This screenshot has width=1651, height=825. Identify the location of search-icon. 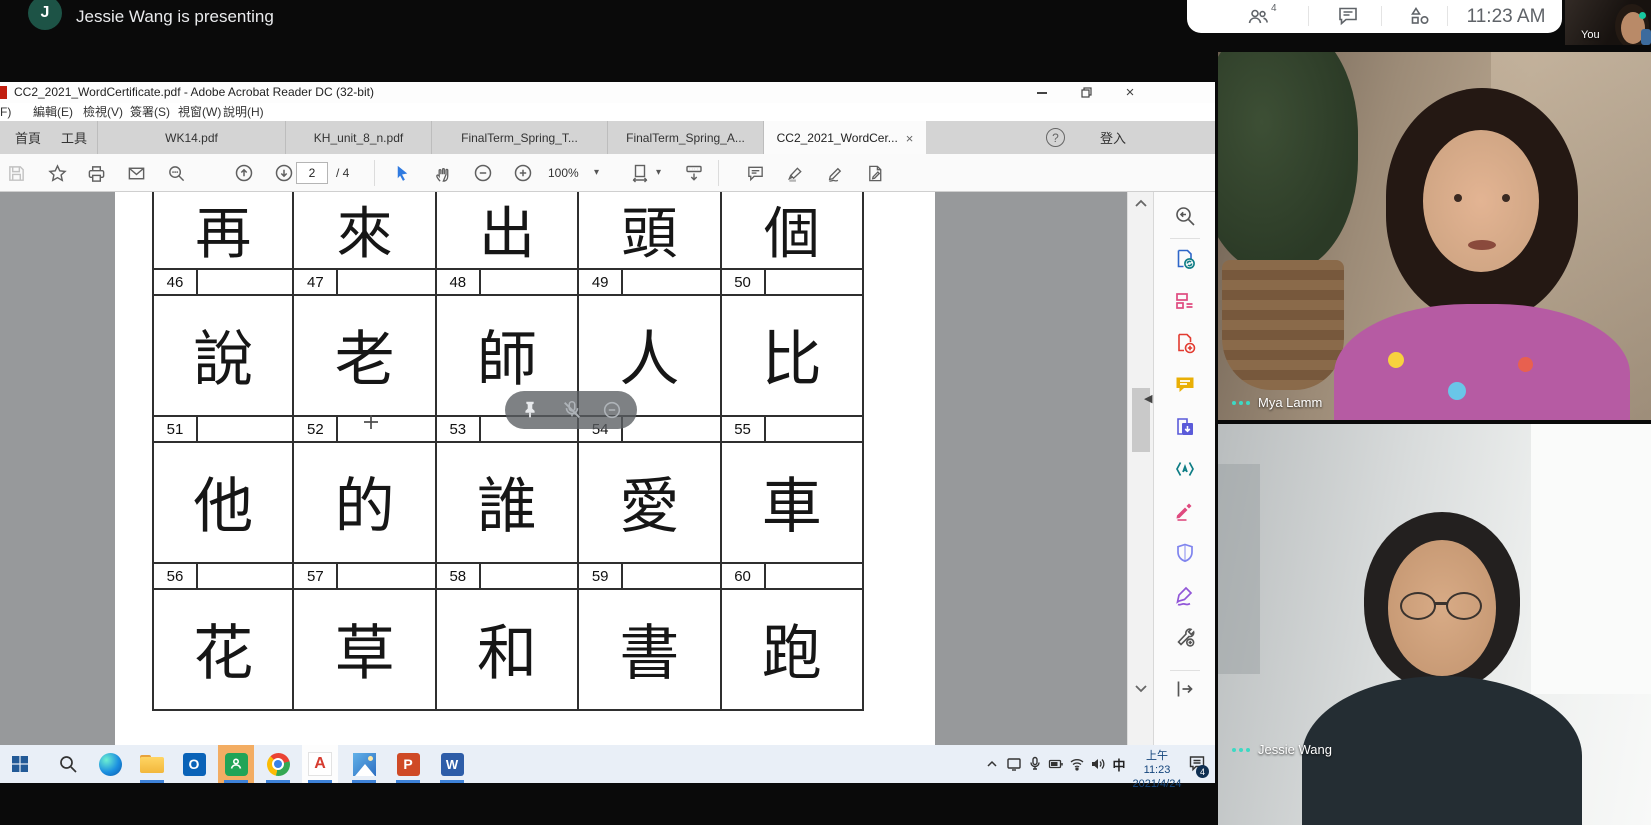
(176, 173).